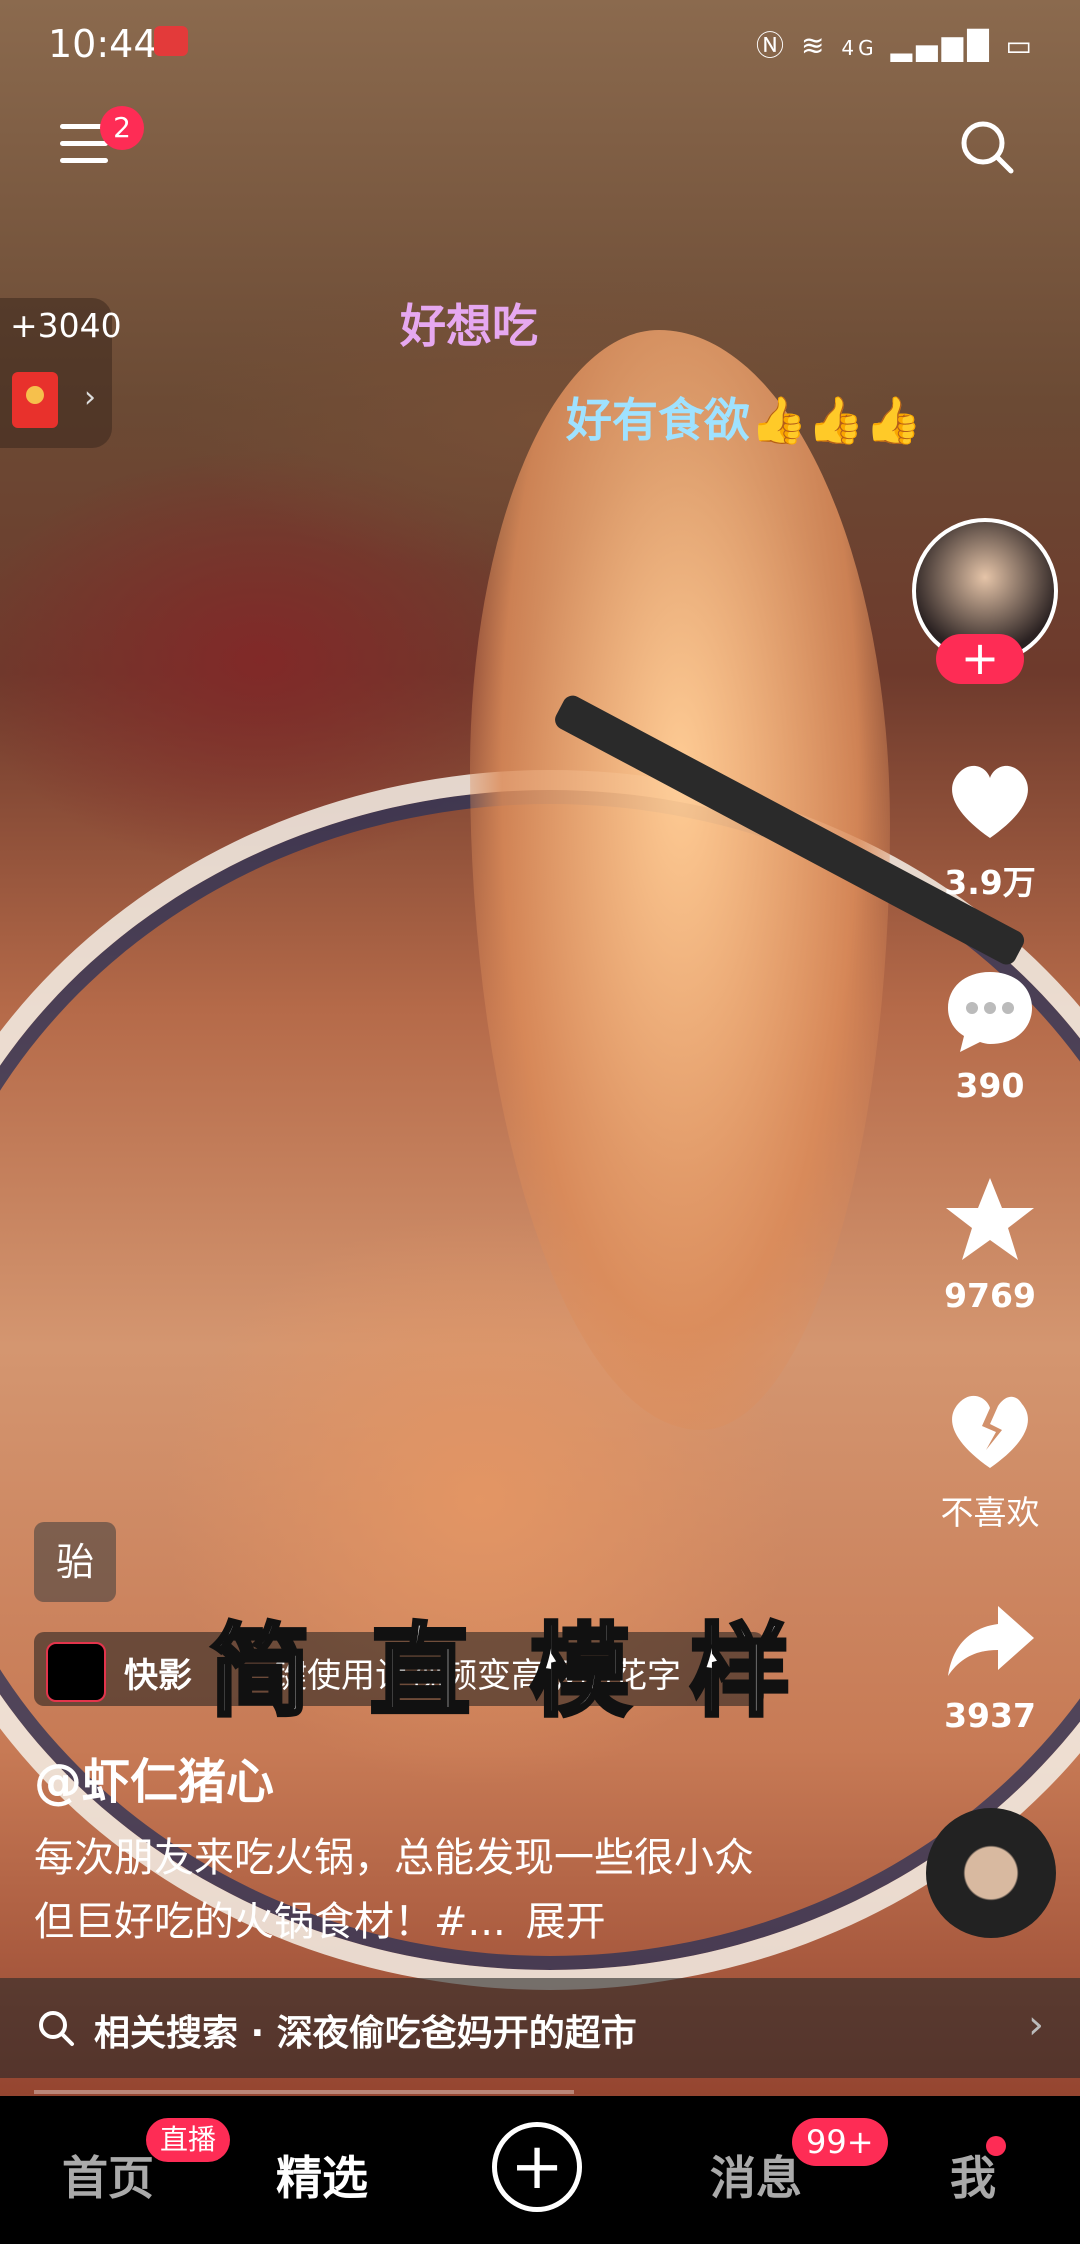 The image size is (1080, 2244). What do you see at coordinates (814, 45) in the screenshot?
I see `wifi-icon: ≋` at bounding box center [814, 45].